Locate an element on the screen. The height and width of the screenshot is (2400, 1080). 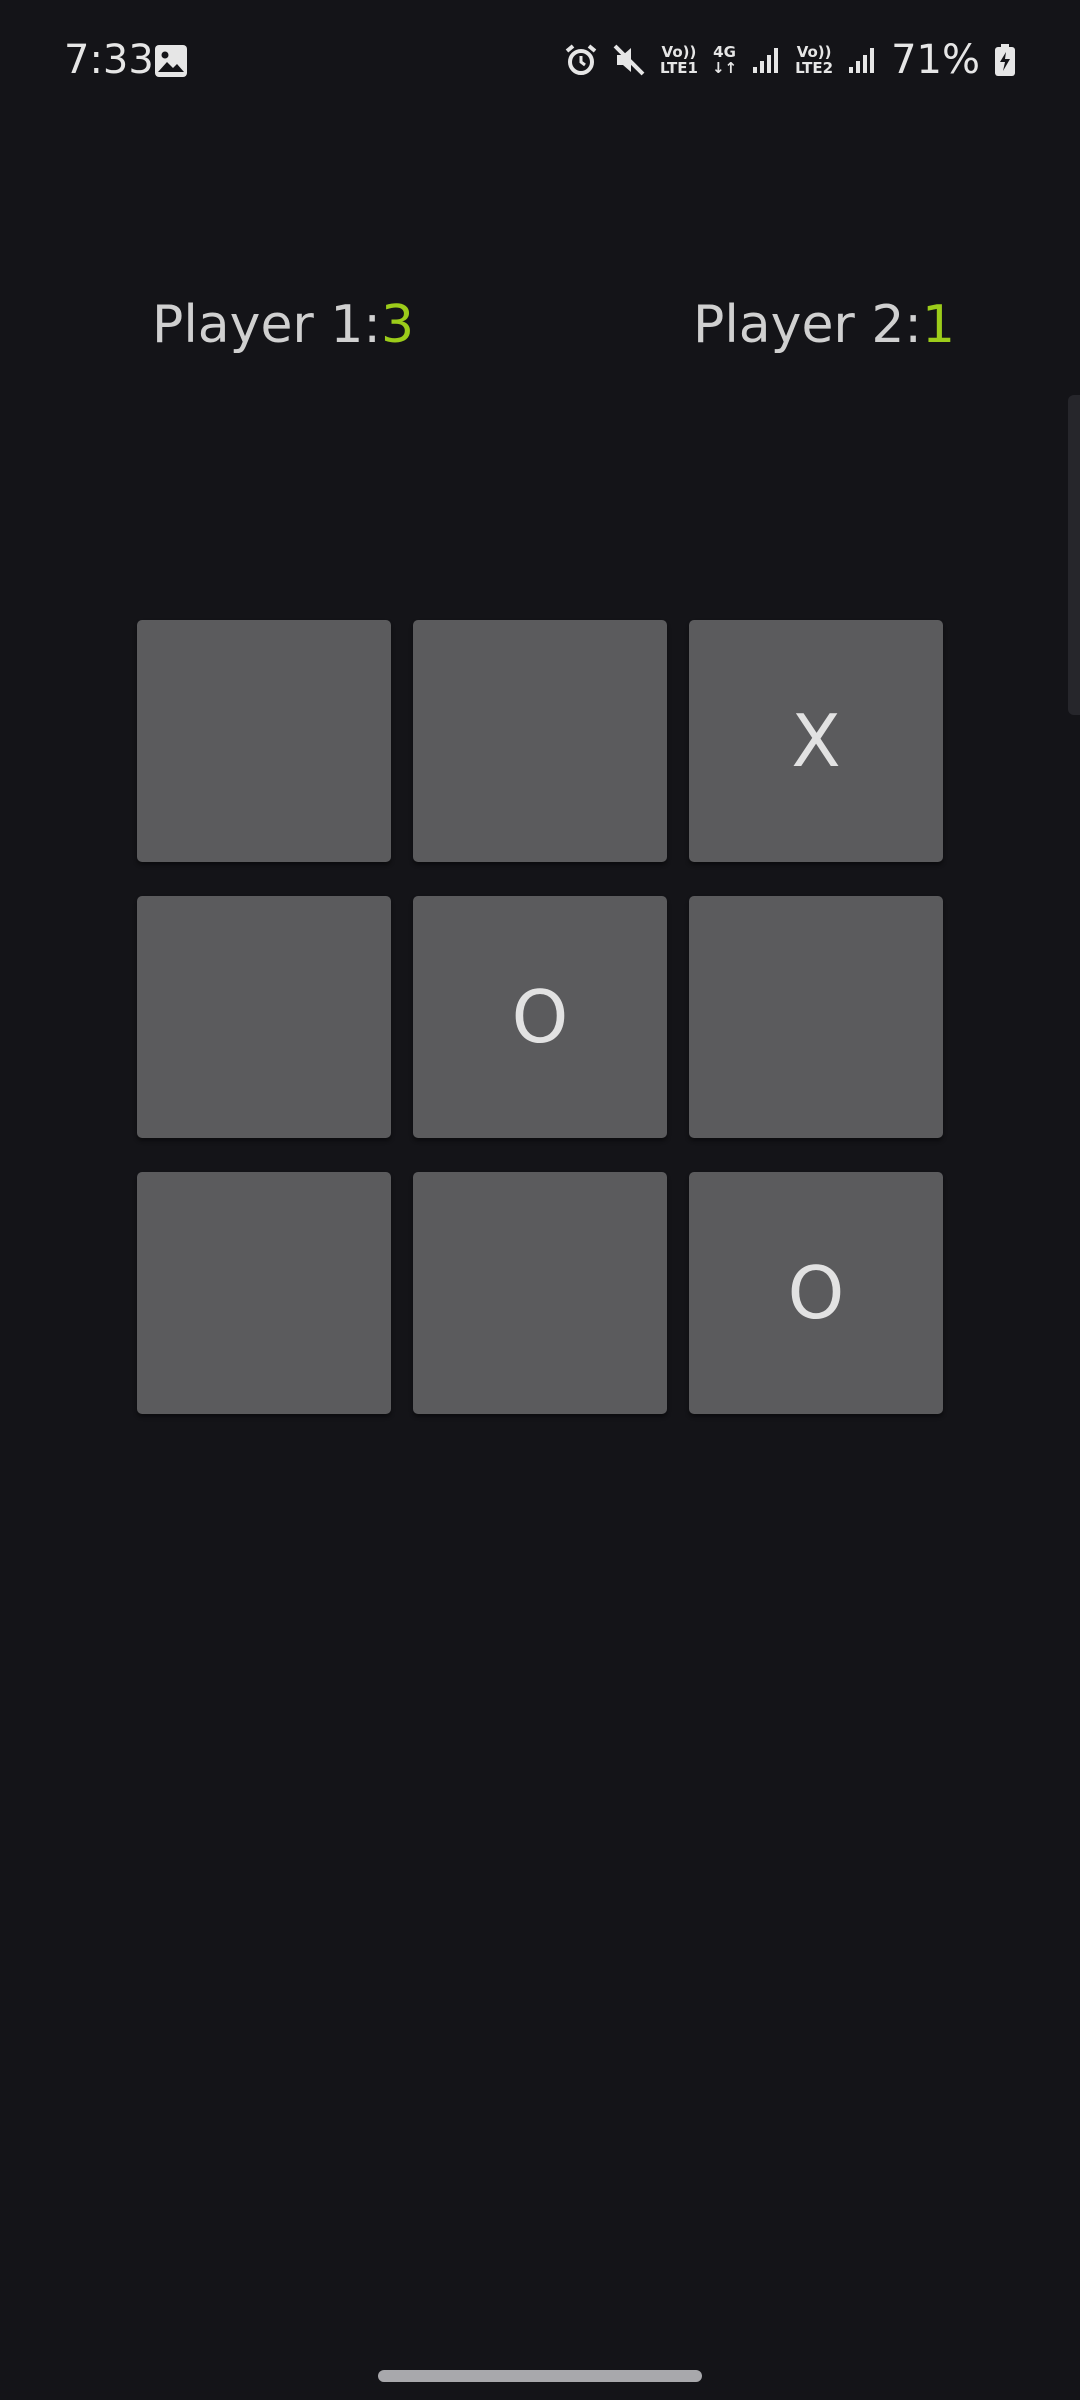
player1-label: Player 1: is located at coordinates (266, 325).